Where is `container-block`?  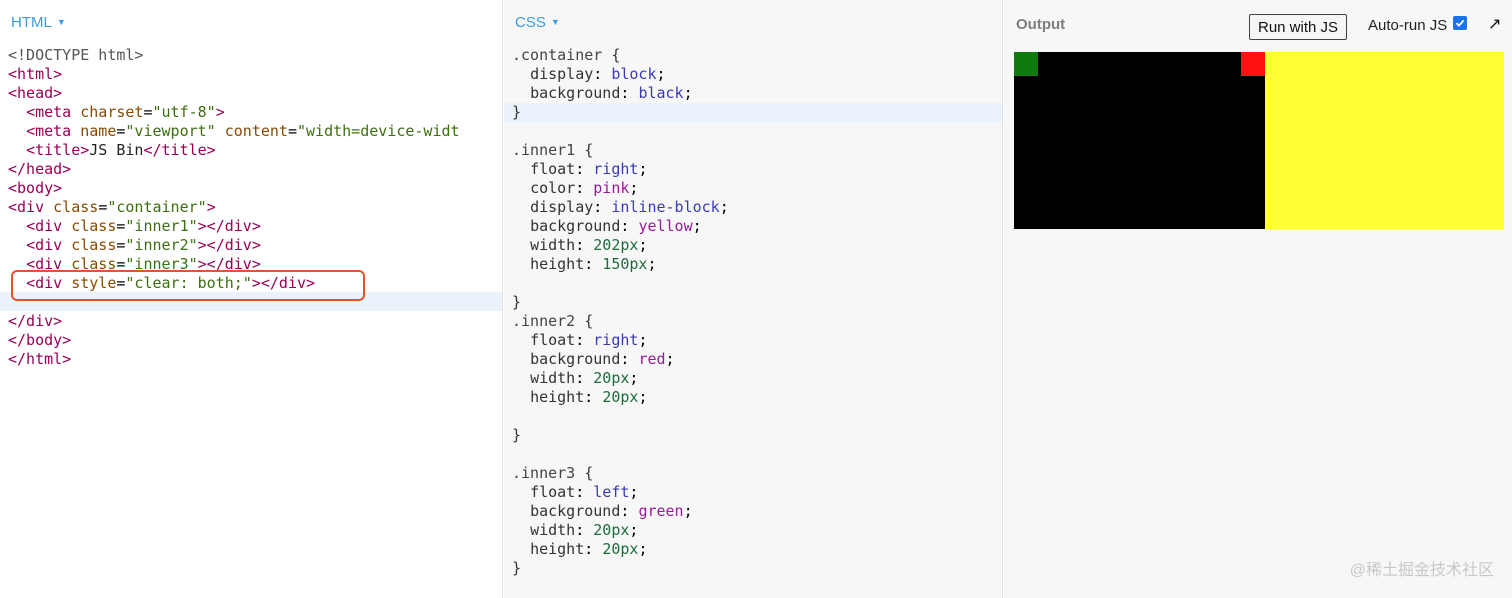 container-block is located at coordinates (1139, 140).